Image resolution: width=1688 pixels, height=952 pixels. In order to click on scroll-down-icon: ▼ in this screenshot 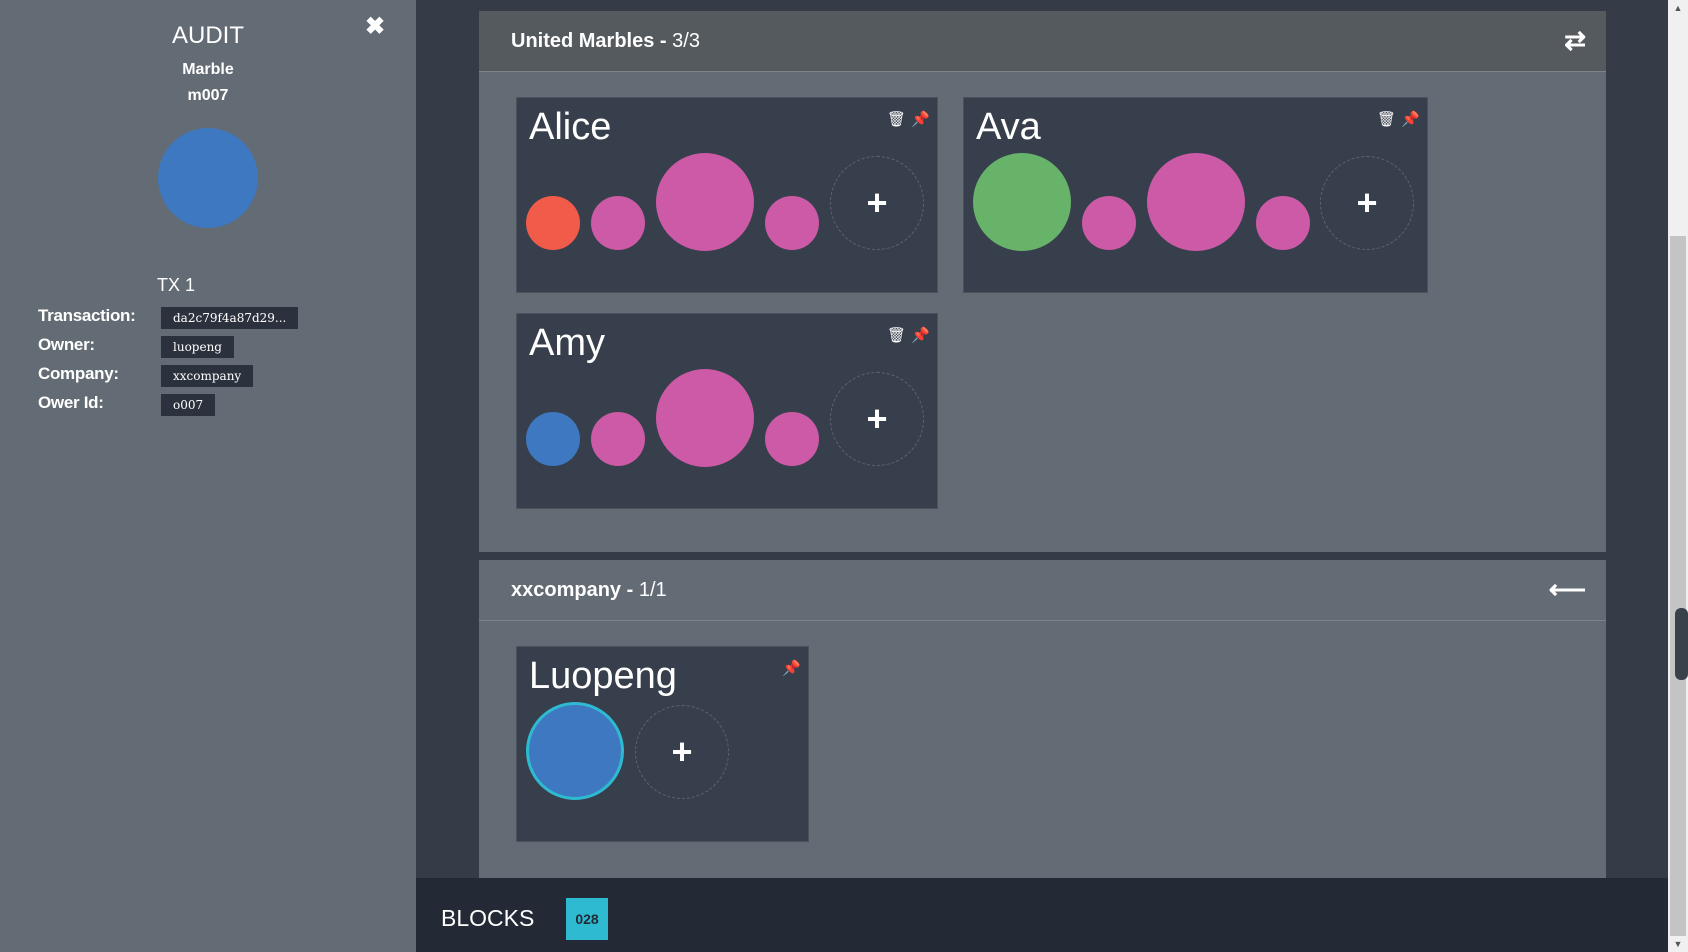, I will do `click(1678, 944)`.